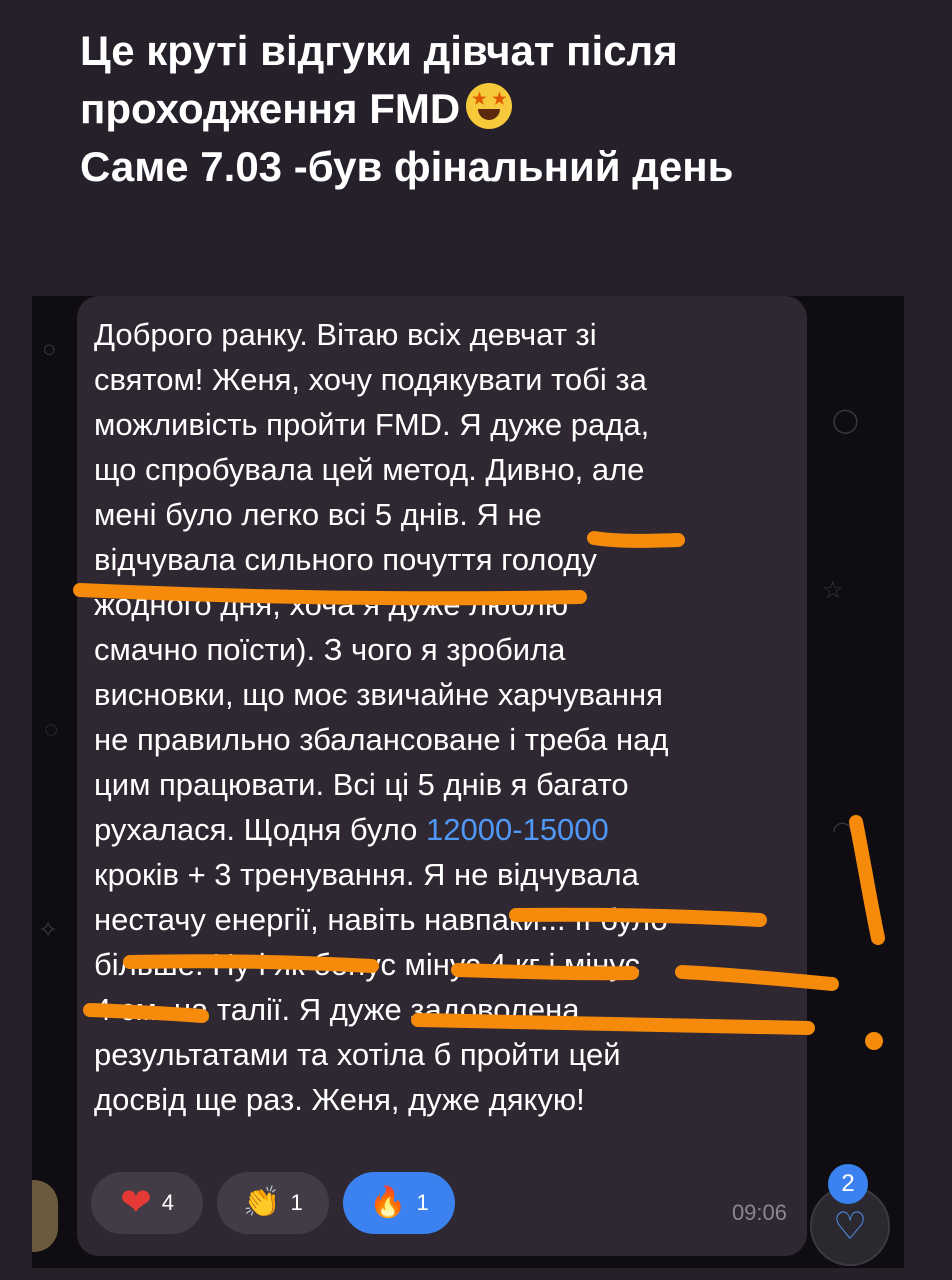  What do you see at coordinates (49, 349) in the screenshot?
I see `doodle-icon: ○` at bounding box center [49, 349].